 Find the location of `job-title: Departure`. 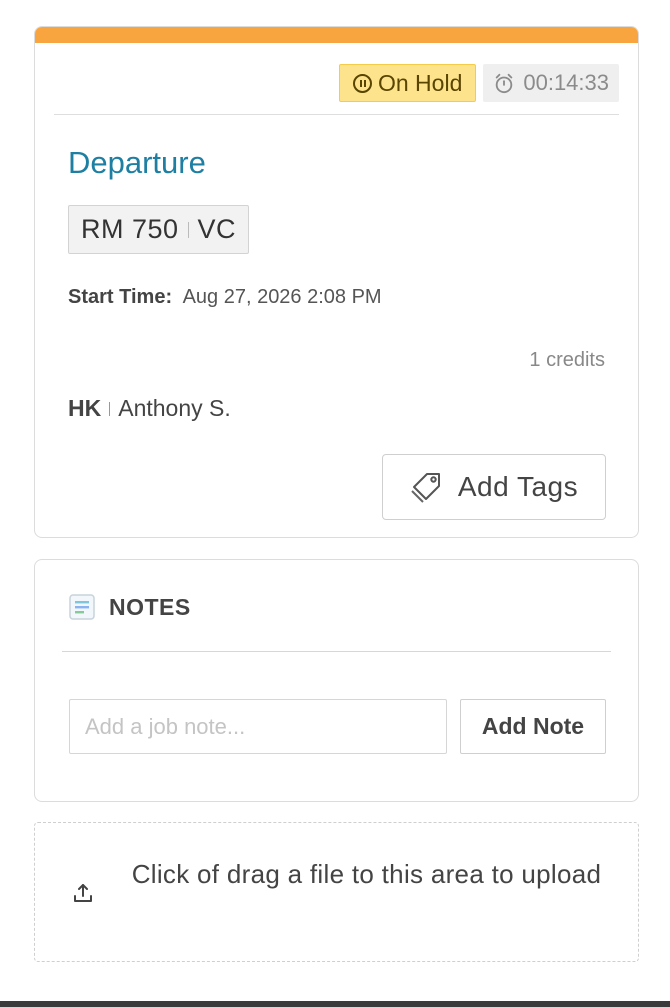

job-title: Departure is located at coordinates (137, 162).